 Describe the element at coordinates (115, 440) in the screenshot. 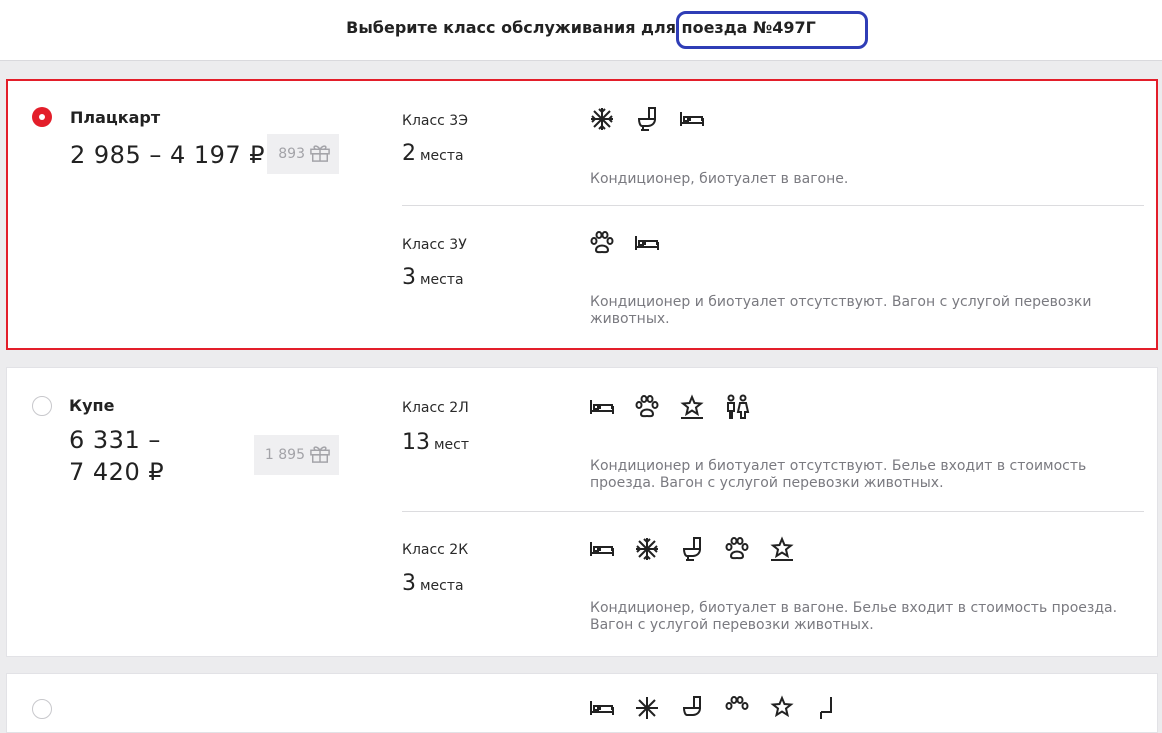

I see `price-range-line1: 6 331 –` at that location.